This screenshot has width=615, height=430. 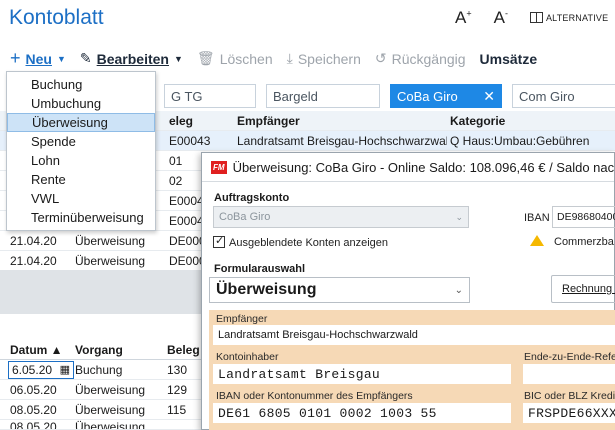 I want to click on edit-label: Bearbeiten, so click(x=132, y=58).